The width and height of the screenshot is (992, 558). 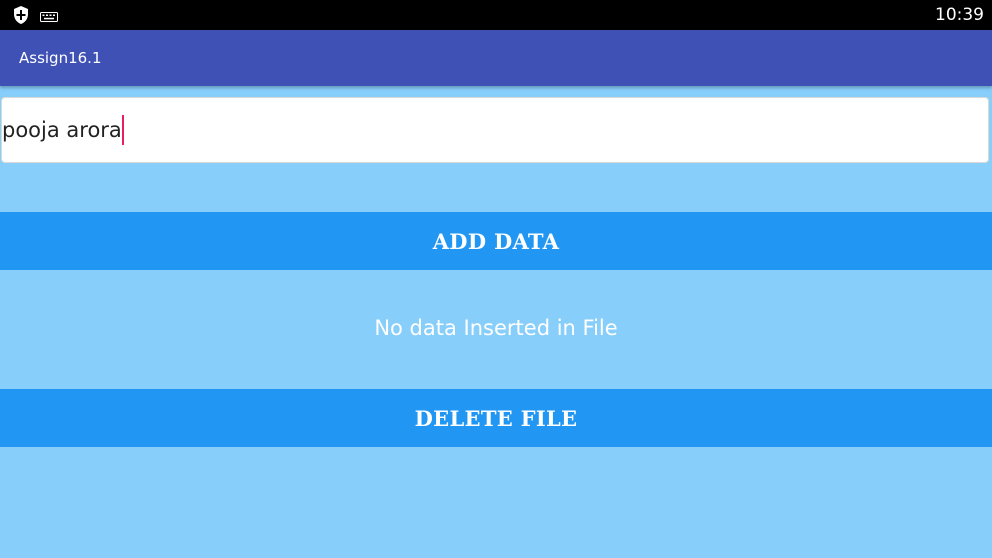 I want to click on app-bar: Assign16.1, so click(x=496, y=58).